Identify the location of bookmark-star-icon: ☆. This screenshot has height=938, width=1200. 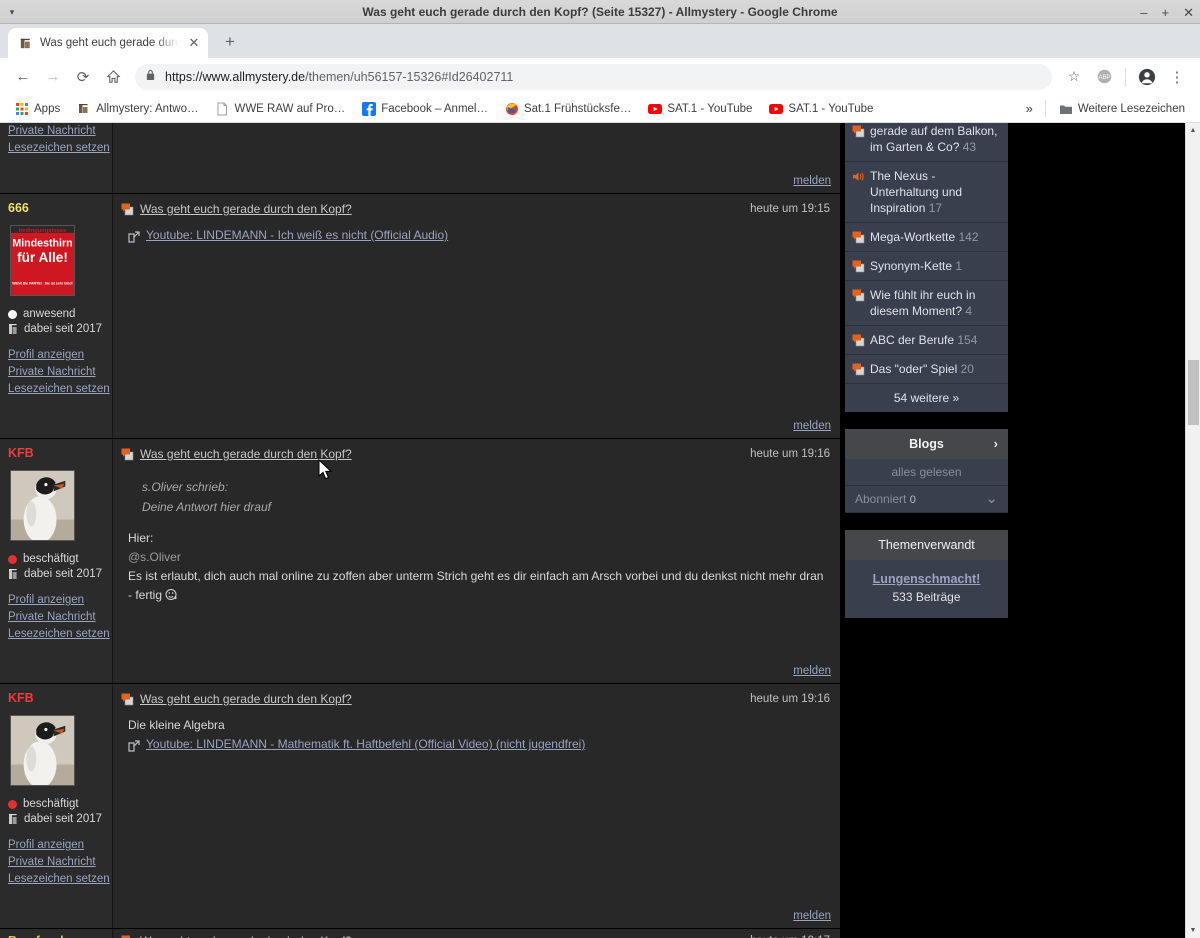
(1074, 77).